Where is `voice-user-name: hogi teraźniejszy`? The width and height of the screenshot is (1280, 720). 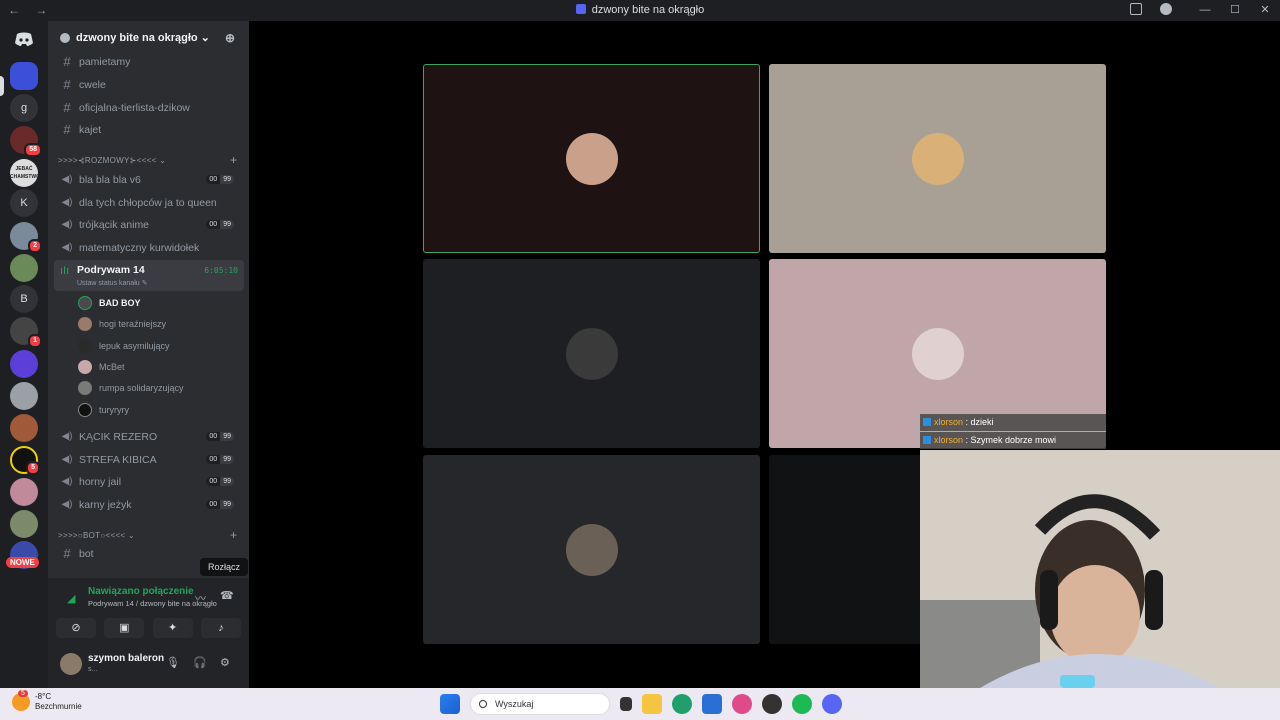
voice-user-name: hogi teraźniejszy is located at coordinates (133, 324).